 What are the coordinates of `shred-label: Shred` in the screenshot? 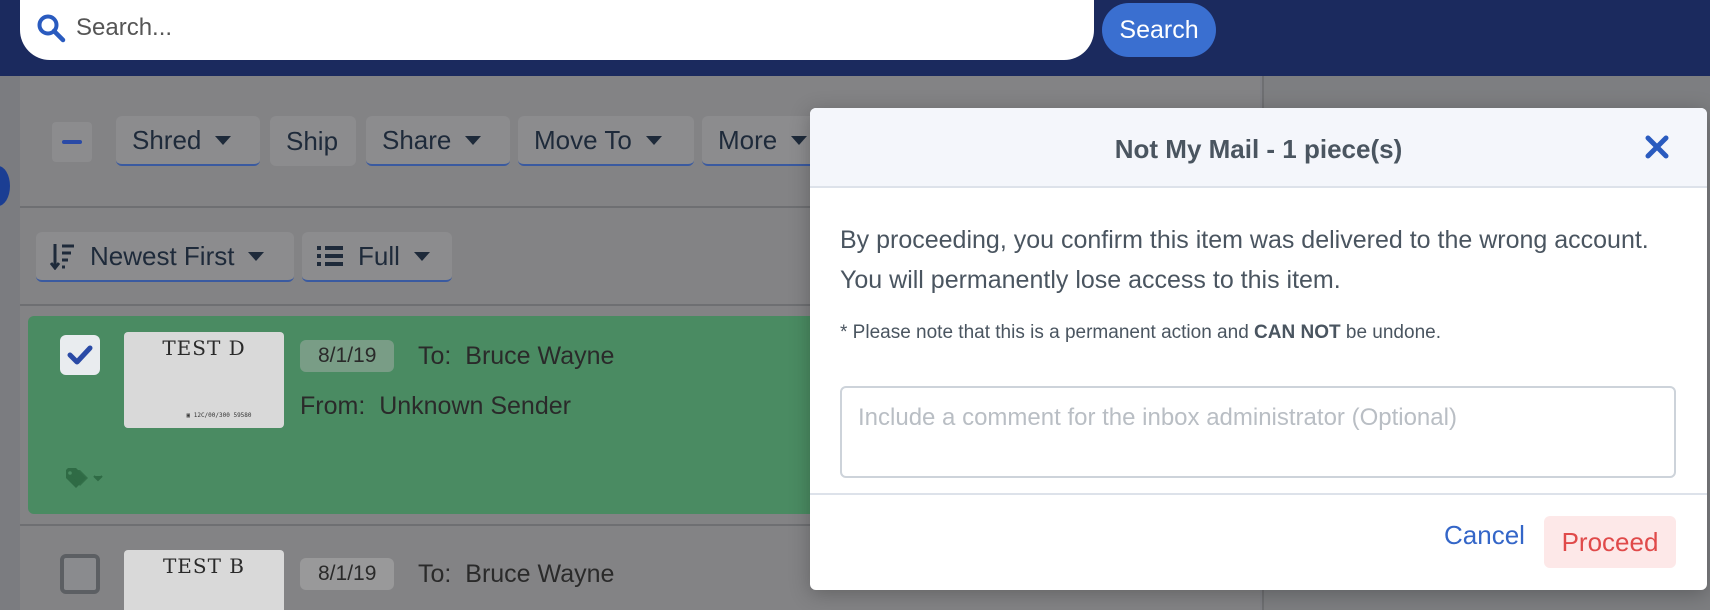 It's located at (167, 139).